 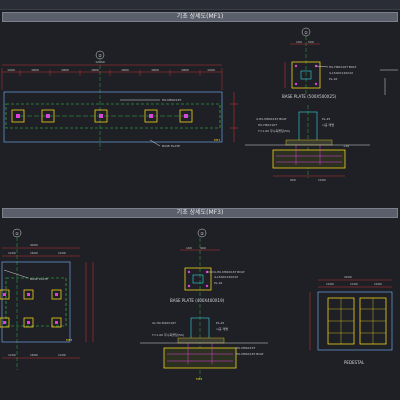 What do you see at coordinates (199, 379) in the screenshot?
I see `bottom-detail-tag: MF3` at bounding box center [199, 379].